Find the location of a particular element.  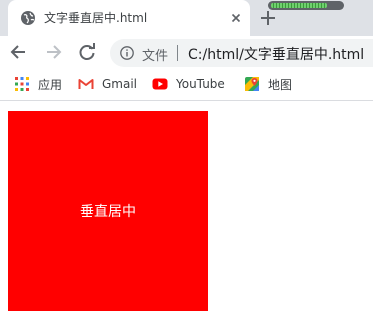

arrow-left-icon is located at coordinates (19, 52).